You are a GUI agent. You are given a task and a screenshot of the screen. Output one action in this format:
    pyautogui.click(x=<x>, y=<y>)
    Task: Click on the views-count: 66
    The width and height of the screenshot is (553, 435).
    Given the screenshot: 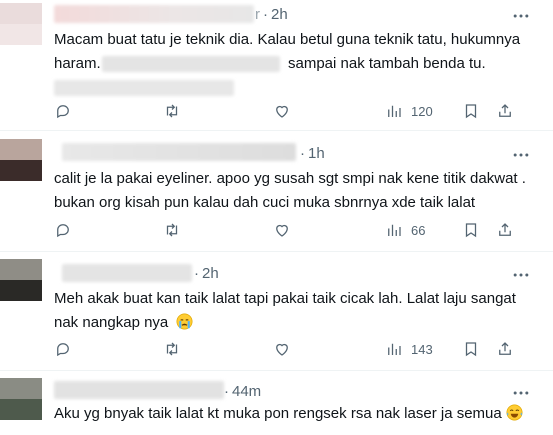 What is the action you would take?
    pyautogui.click(x=418, y=230)
    